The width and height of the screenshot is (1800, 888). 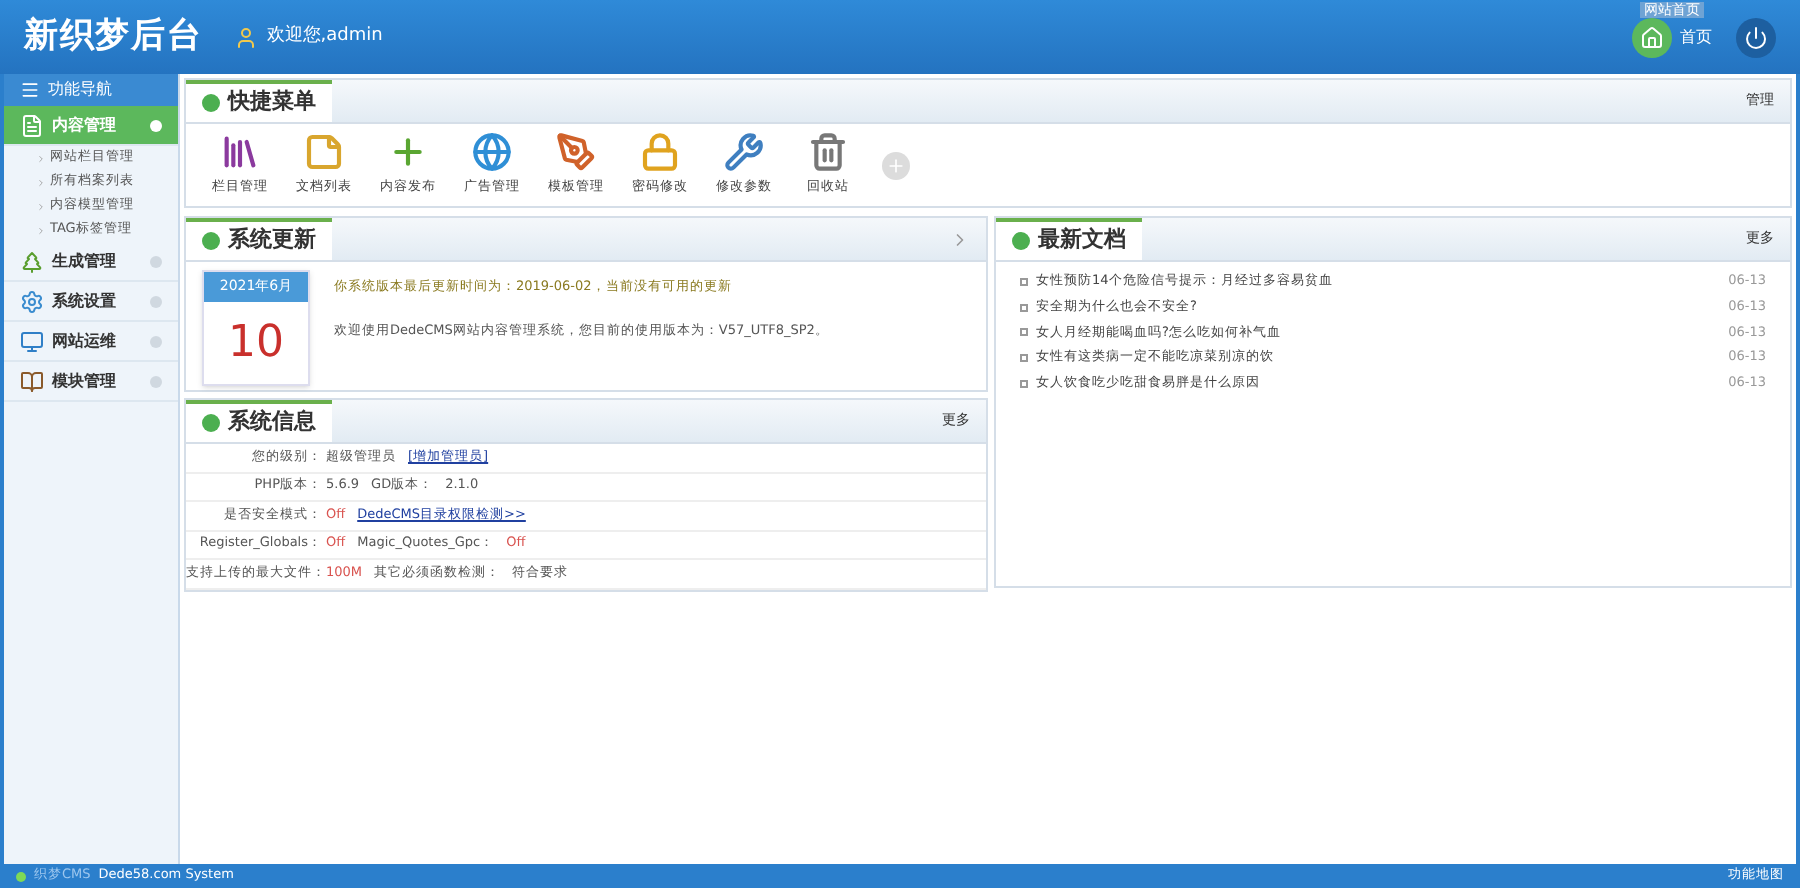 I want to click on power-icon, so click(x=1756, y=37).